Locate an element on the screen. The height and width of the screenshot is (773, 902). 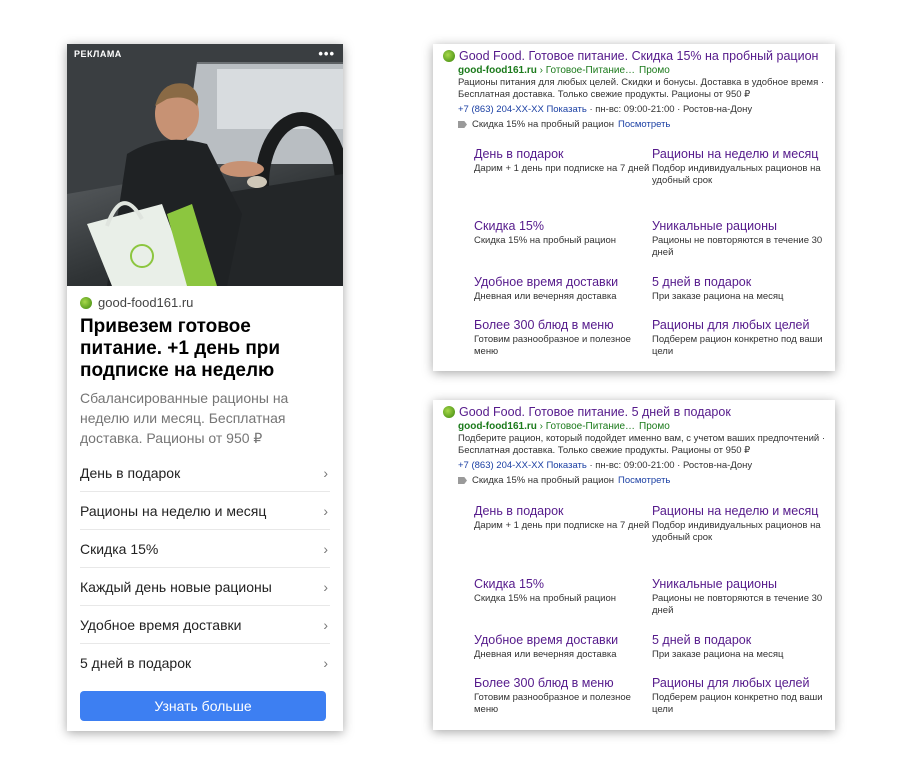
promo-line: Скидка 15% на пробный рацион Посмотреть is located at coordinates (564, 124).